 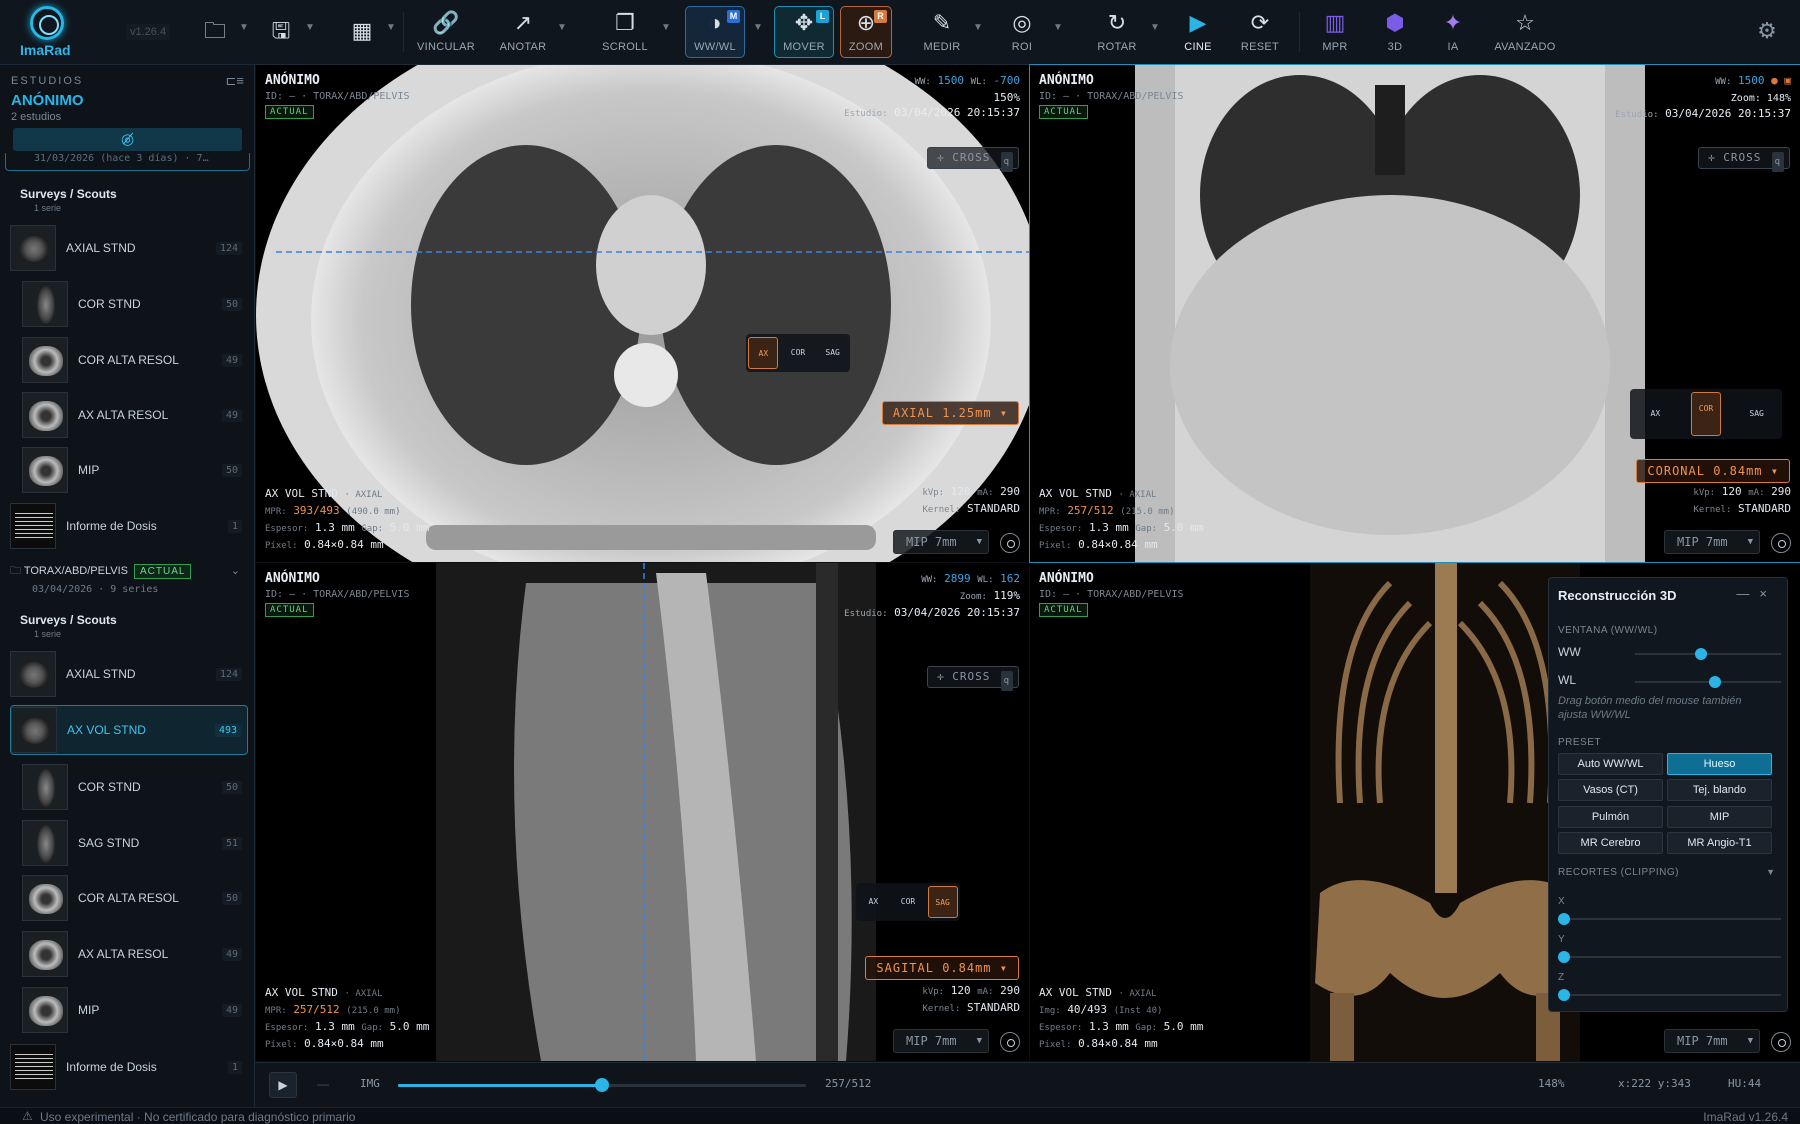 I want to click on series-item: SAG STND 51, so click(x=135, y=843).